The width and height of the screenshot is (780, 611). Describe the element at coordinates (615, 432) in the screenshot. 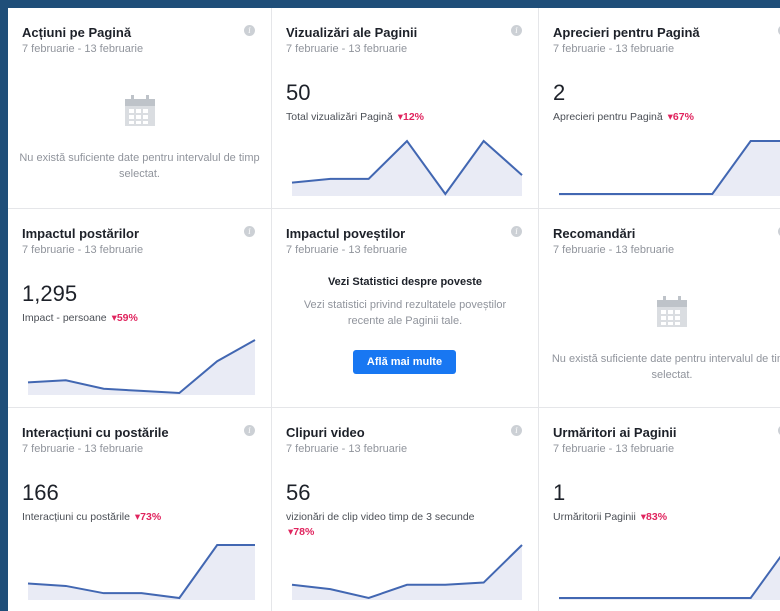

I see `card-title: Urmăritori ai Paginii` at that location.